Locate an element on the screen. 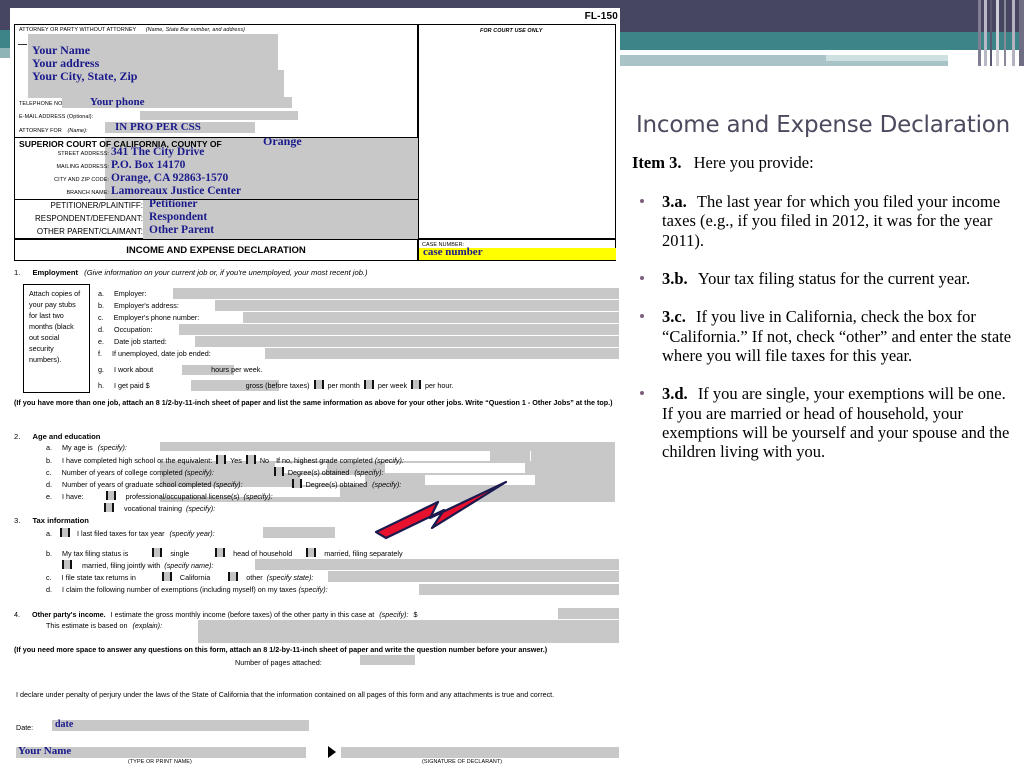  item3-c-other-field is located at coordinates (473, 576).